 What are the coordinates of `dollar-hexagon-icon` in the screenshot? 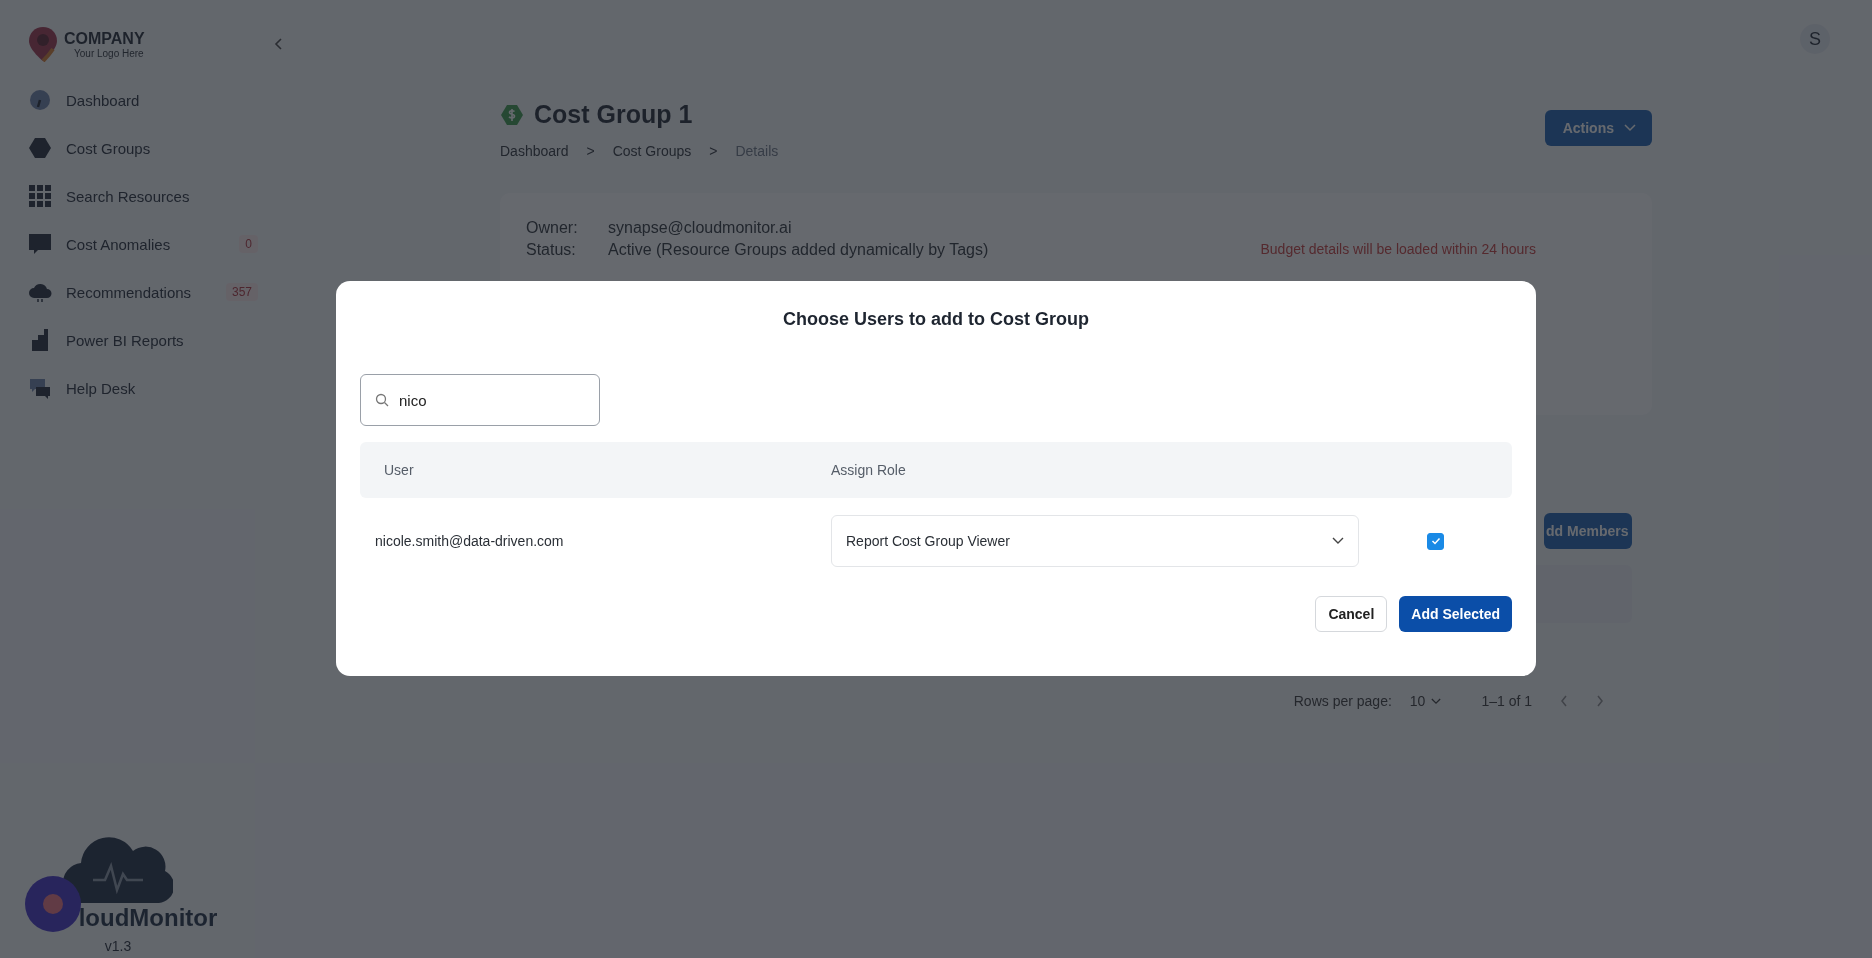 It's located at (512, 114).